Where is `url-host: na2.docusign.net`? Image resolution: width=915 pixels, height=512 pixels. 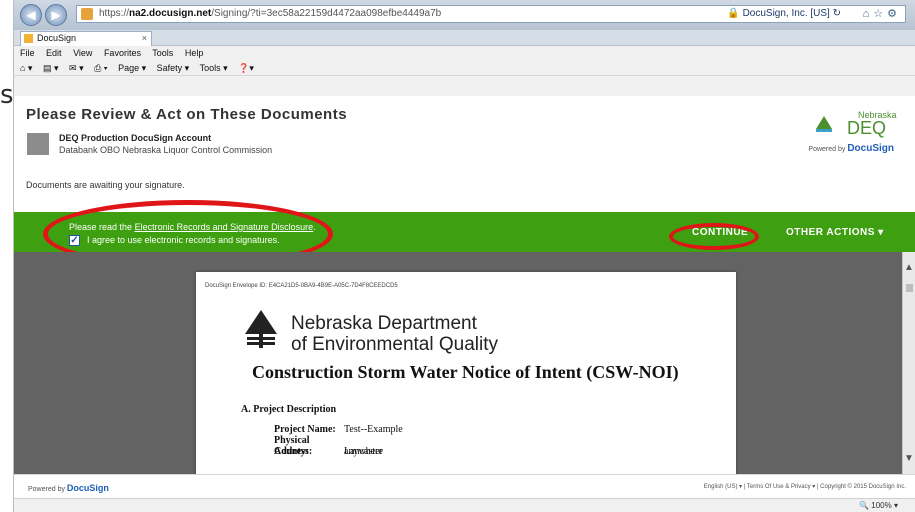
url-host: na2.docusign.net is located at coordinates (170, 13).